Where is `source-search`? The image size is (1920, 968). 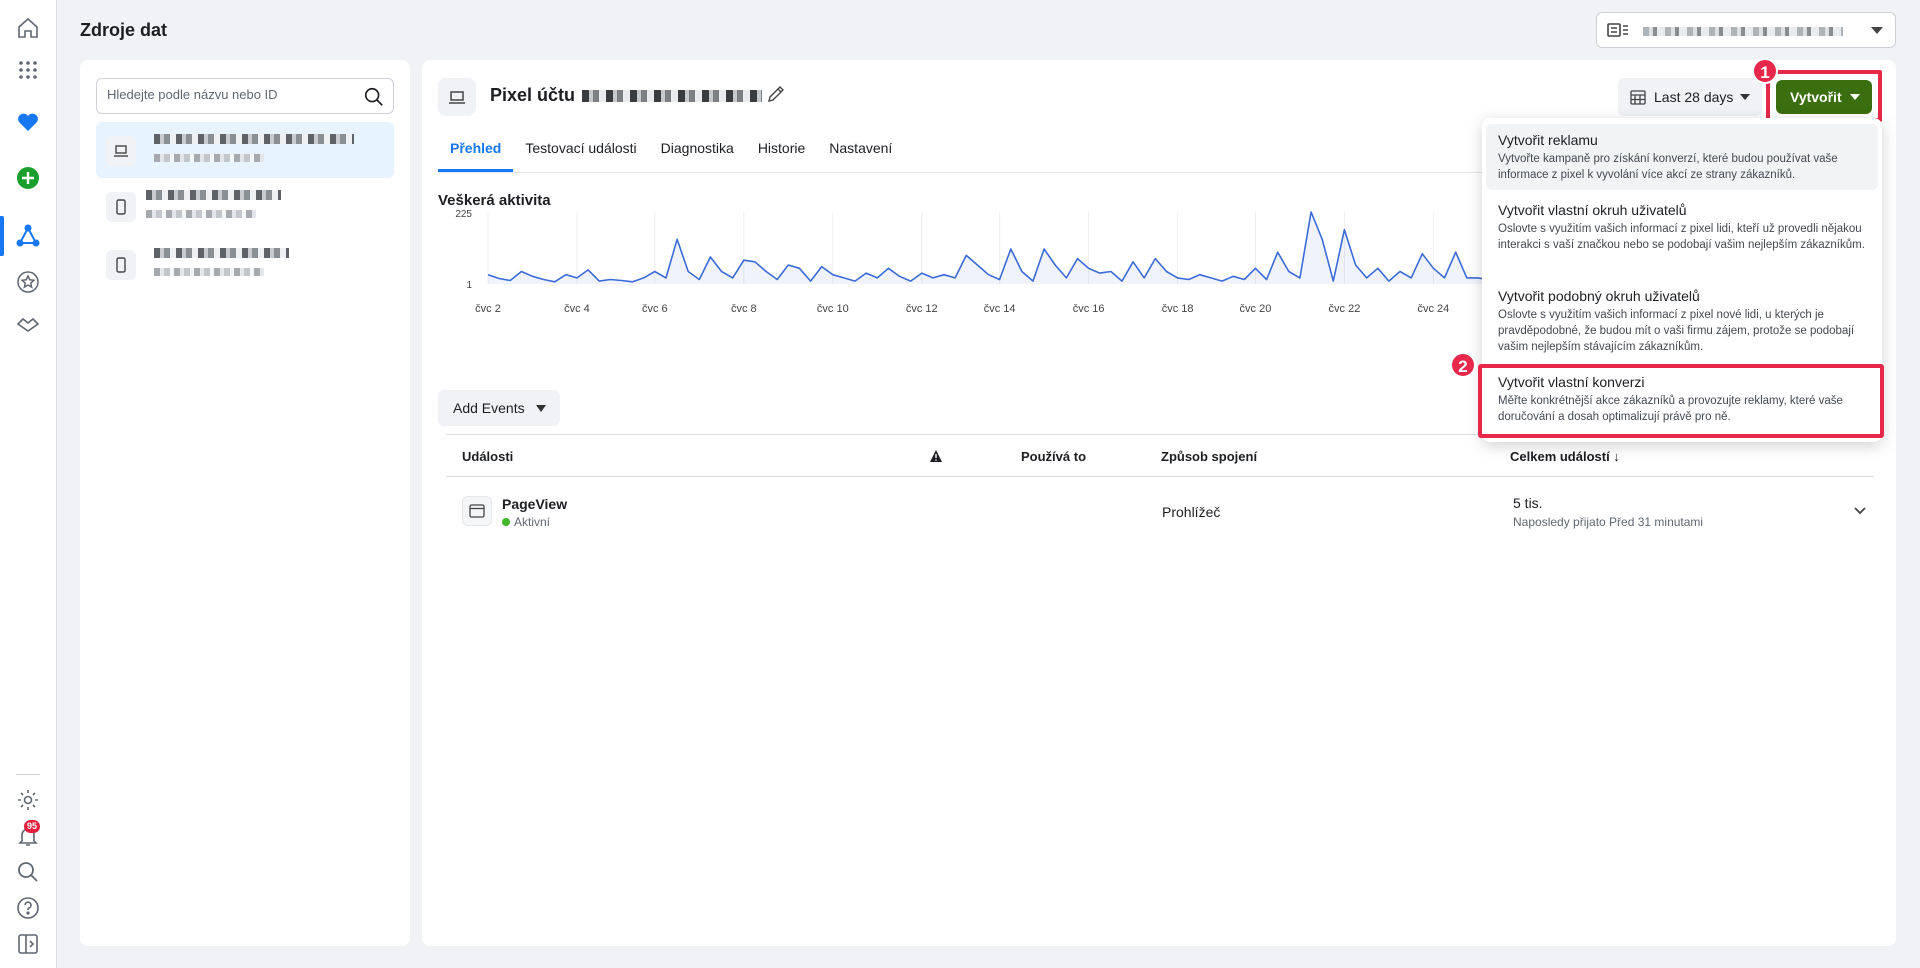 source-search is located at coordinates (245, 96).